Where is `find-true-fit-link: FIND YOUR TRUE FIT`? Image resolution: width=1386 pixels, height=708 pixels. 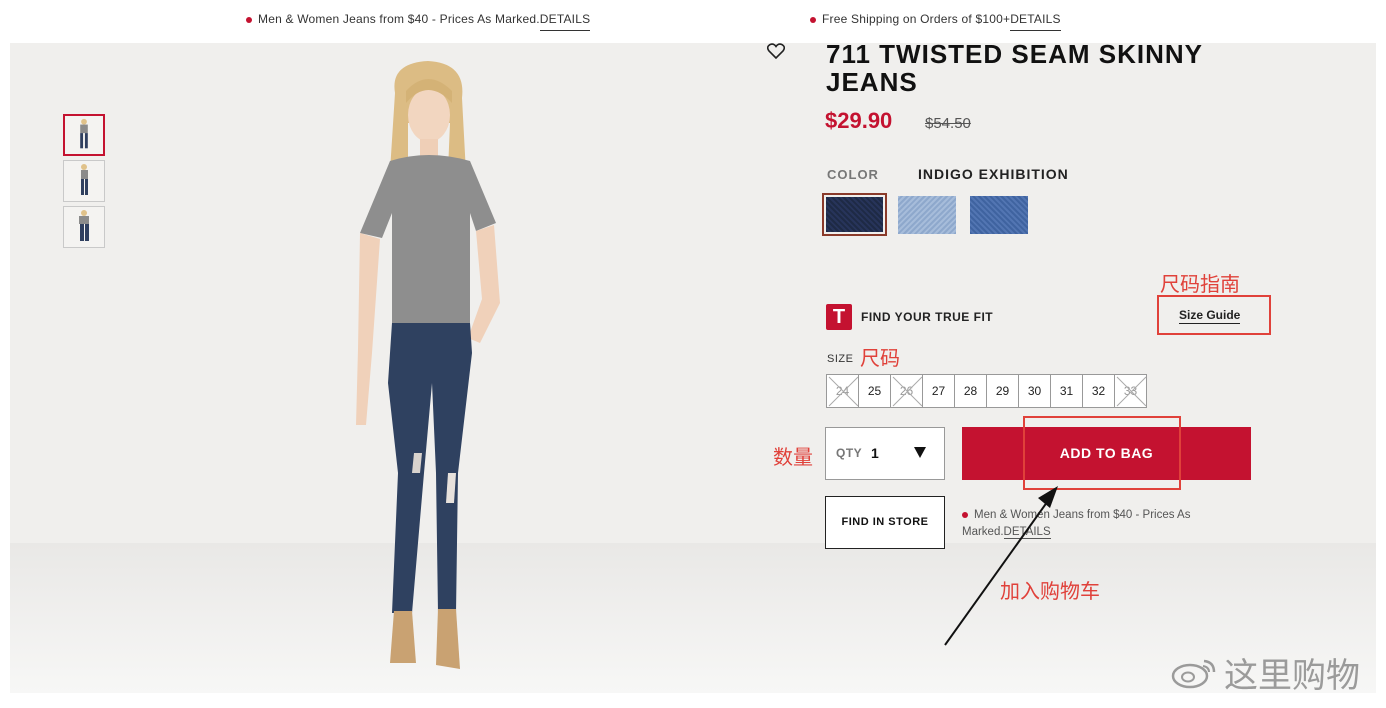 find-true-fit-link: FIND YOUR TRUE FIT is located at coordinates (927, 317).